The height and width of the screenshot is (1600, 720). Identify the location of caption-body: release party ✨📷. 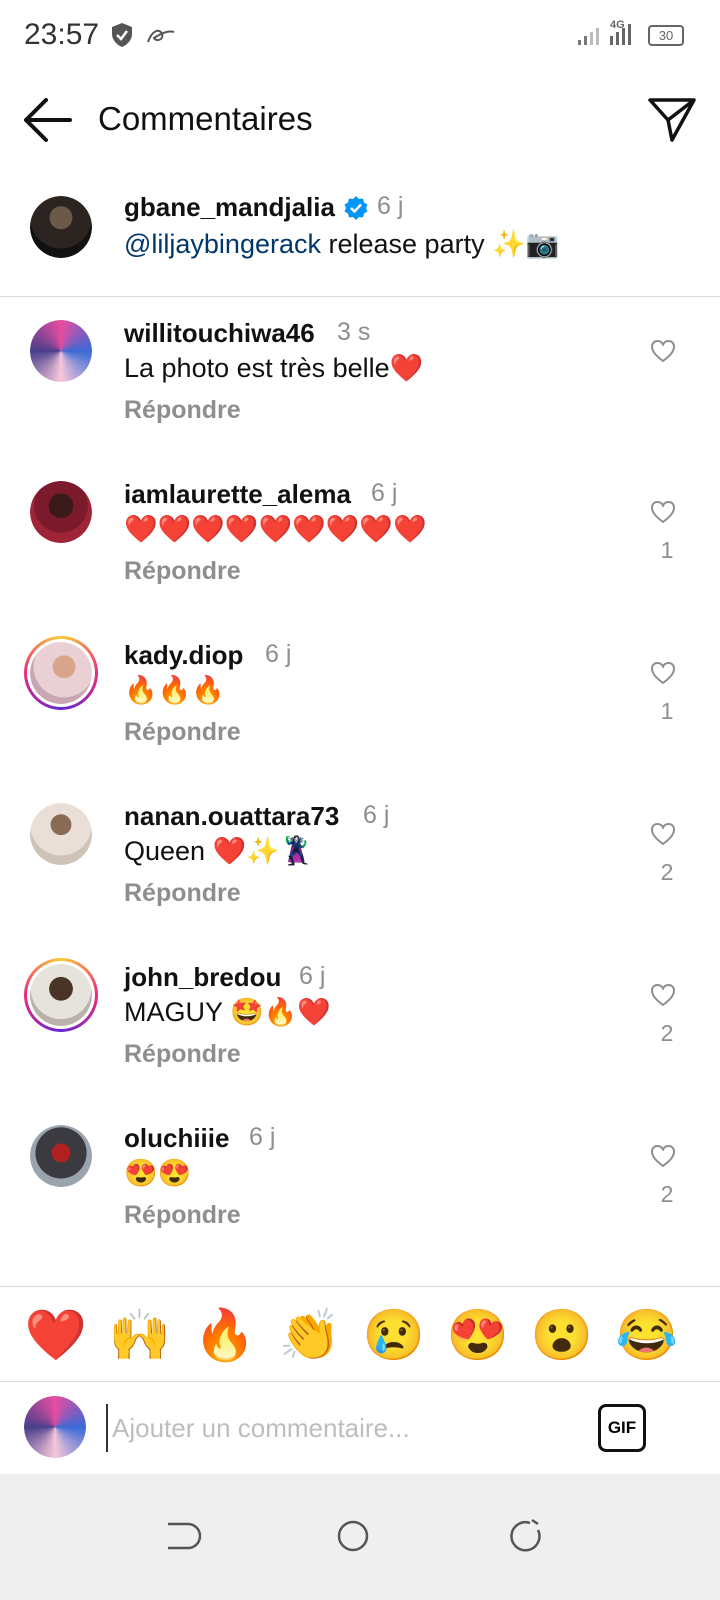
(440, 244).